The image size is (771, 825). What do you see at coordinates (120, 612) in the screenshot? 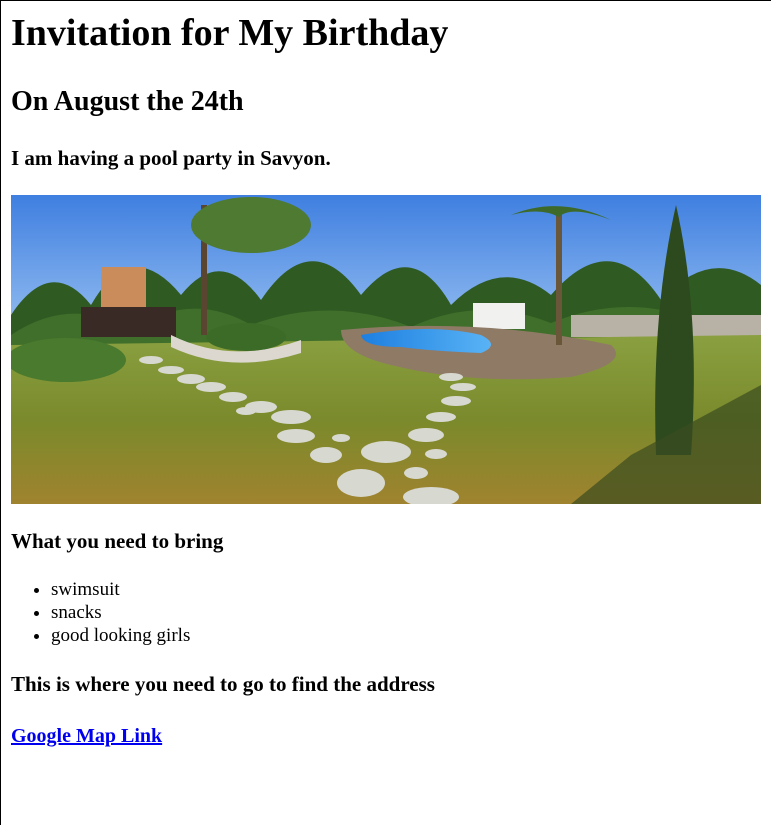
I see `list-item: snacks` at bounding box center [120, 612].